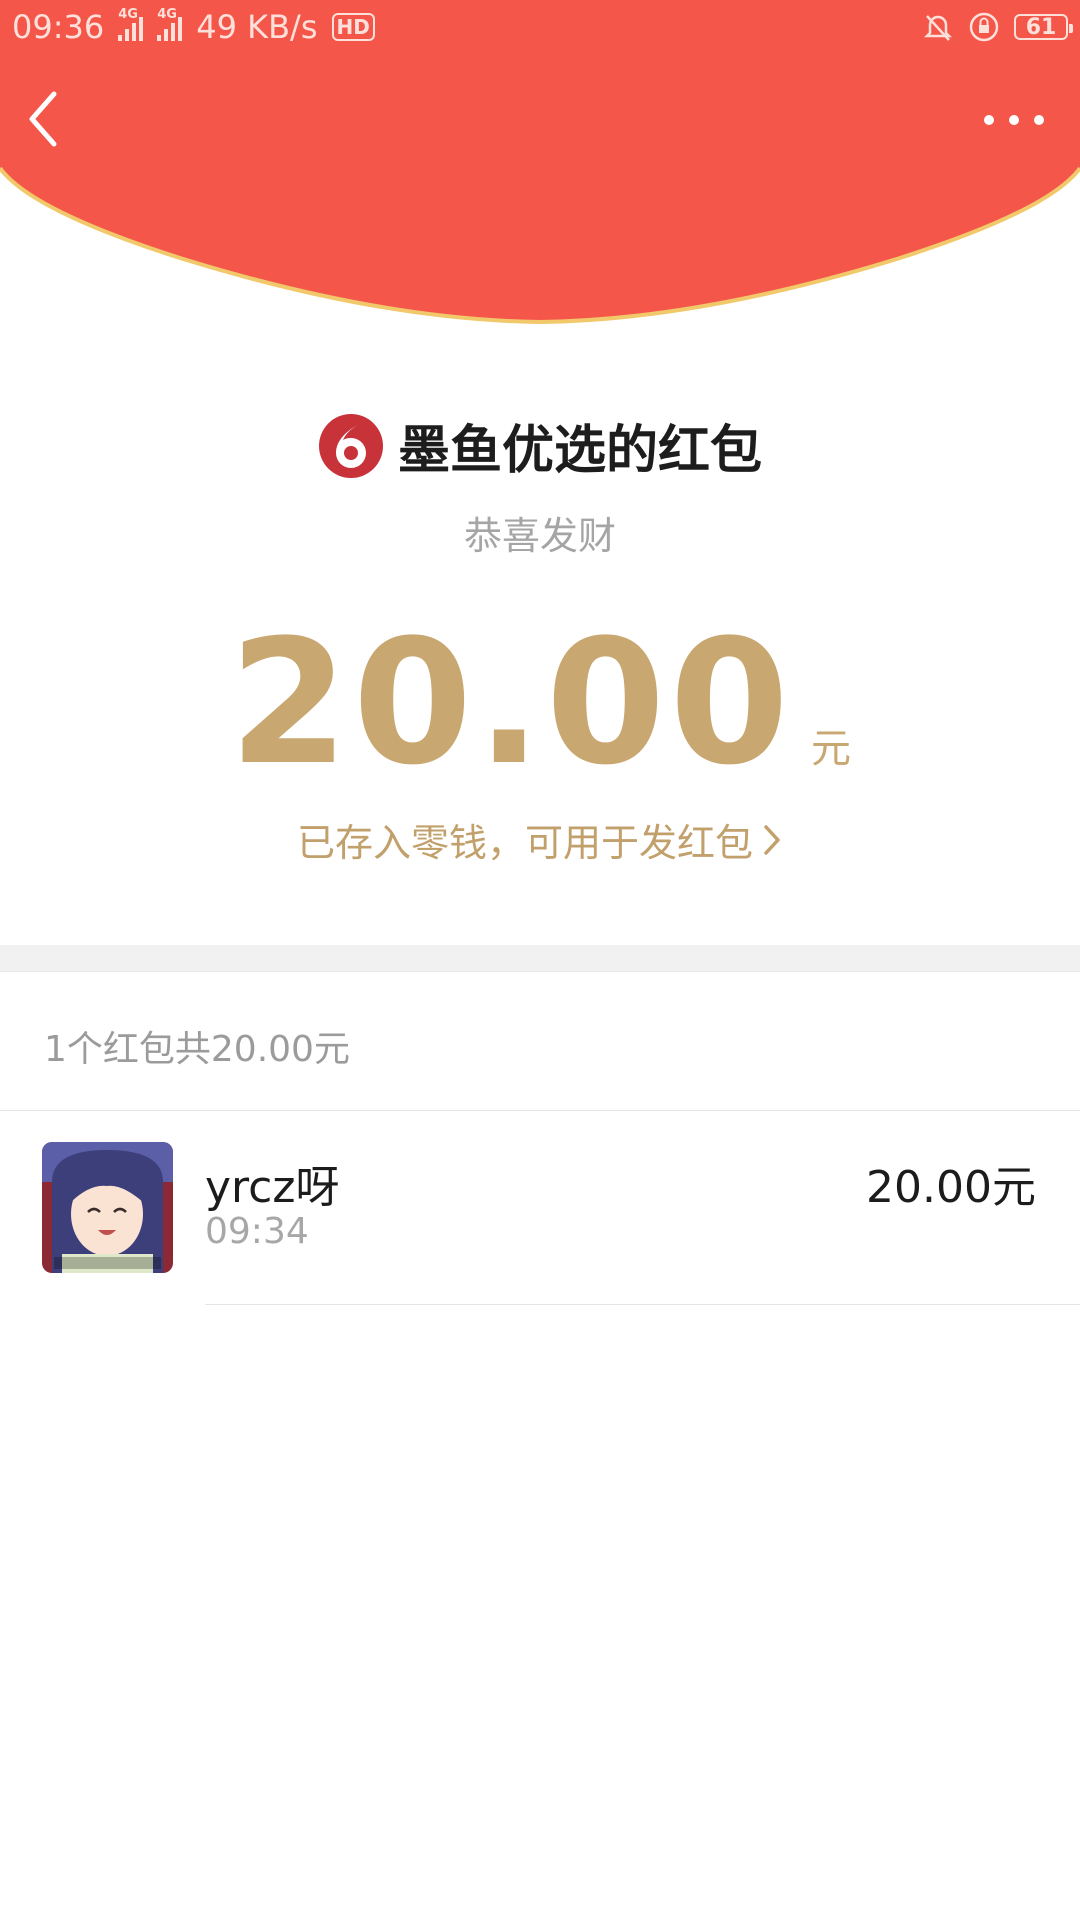 This screenshot has height=1920, width=1080. Describe the element at coordinates (353, 27) in the screenshot. I see `hd-voice-icon: HD` at that location.